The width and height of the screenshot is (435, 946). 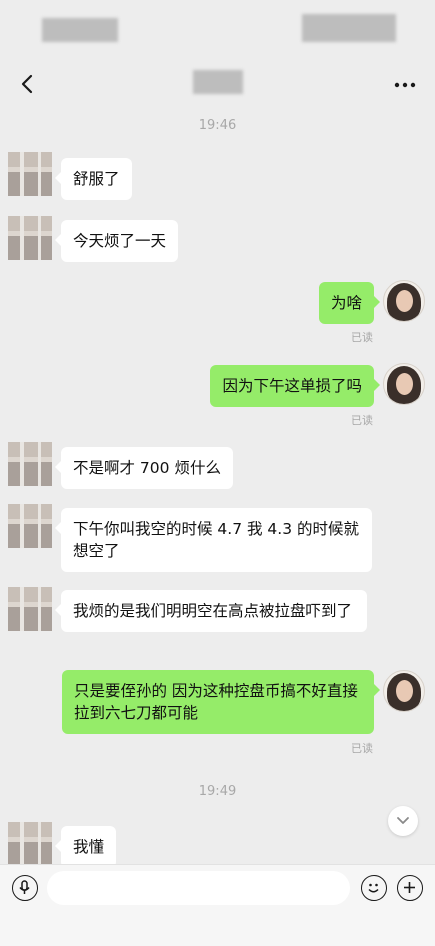 What do you see at coordinates (93, 179) in the screenshot?
I see `message-bubble-incoming: 舒服了` at bounding box center [93, 179].